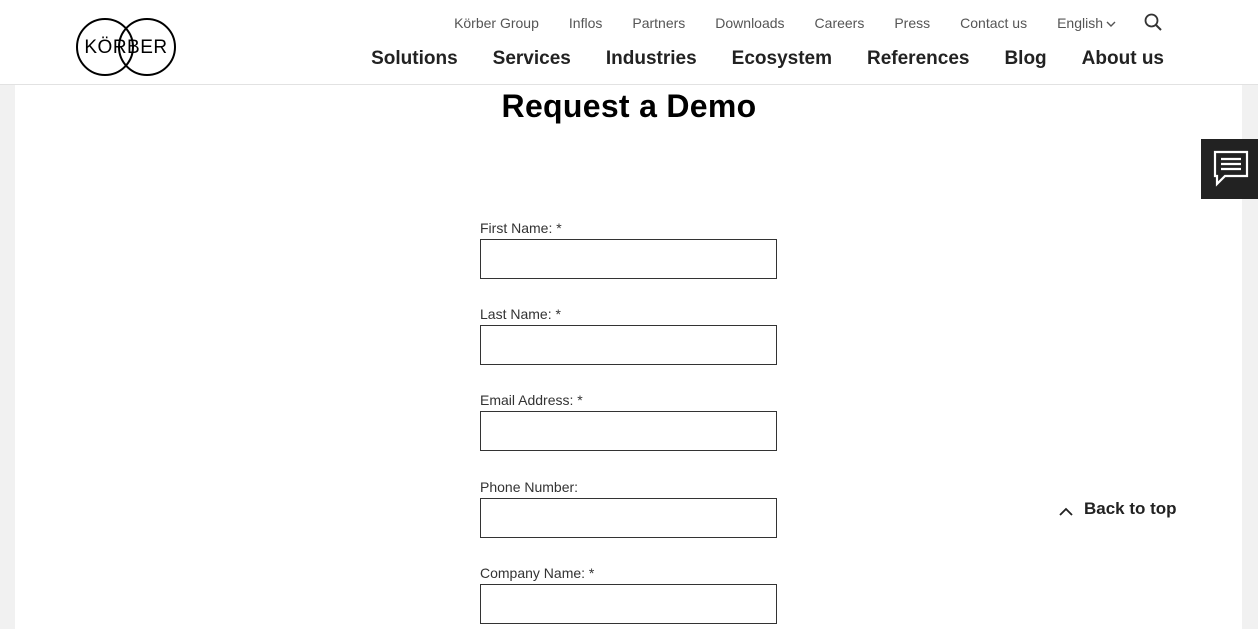 This screenshot has width=1258, height=629. I want to click on nav-contact-us: Contact us, so click(993, 23).